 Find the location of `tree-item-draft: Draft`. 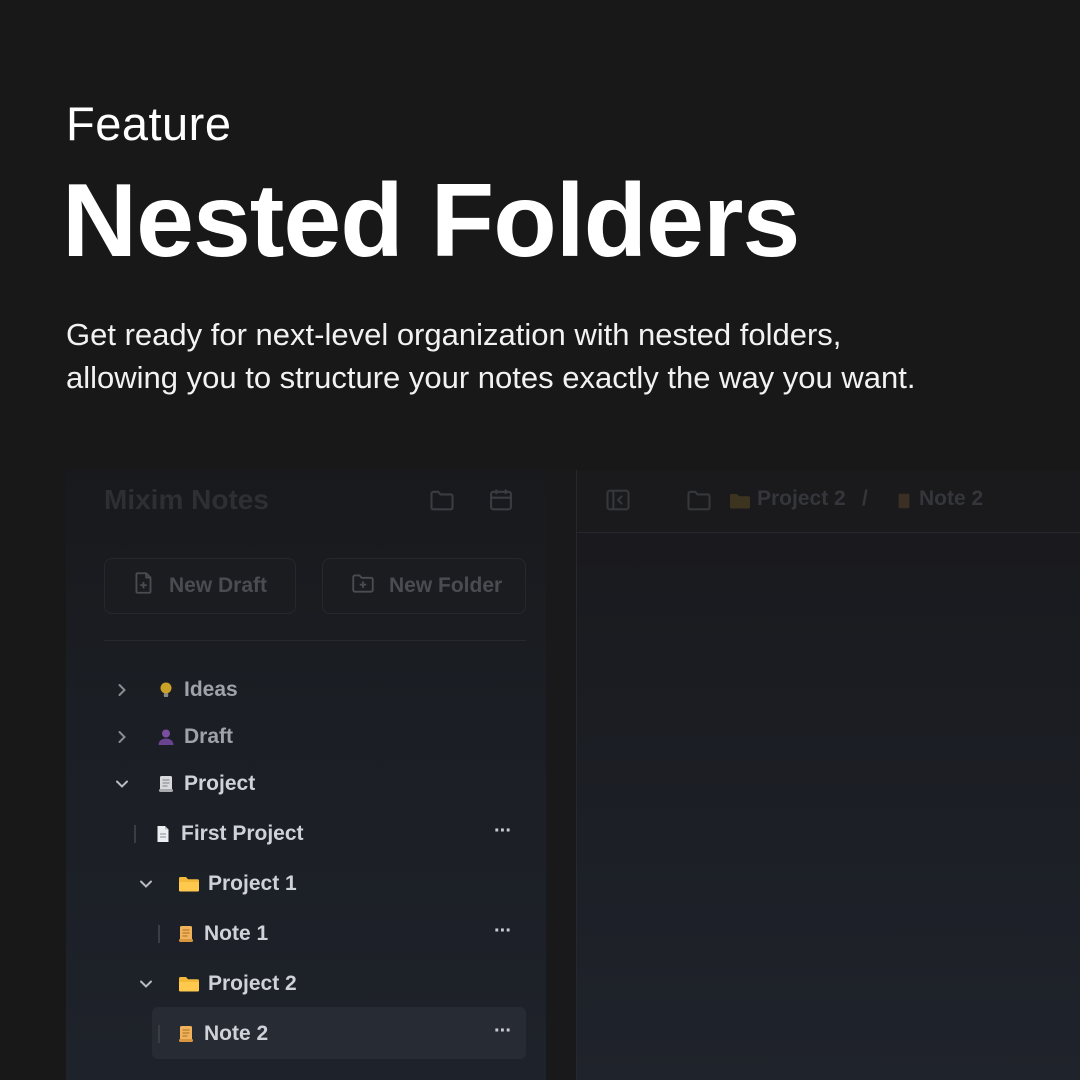

tree-item-draft: Draft is located at coordinates (172, 737).